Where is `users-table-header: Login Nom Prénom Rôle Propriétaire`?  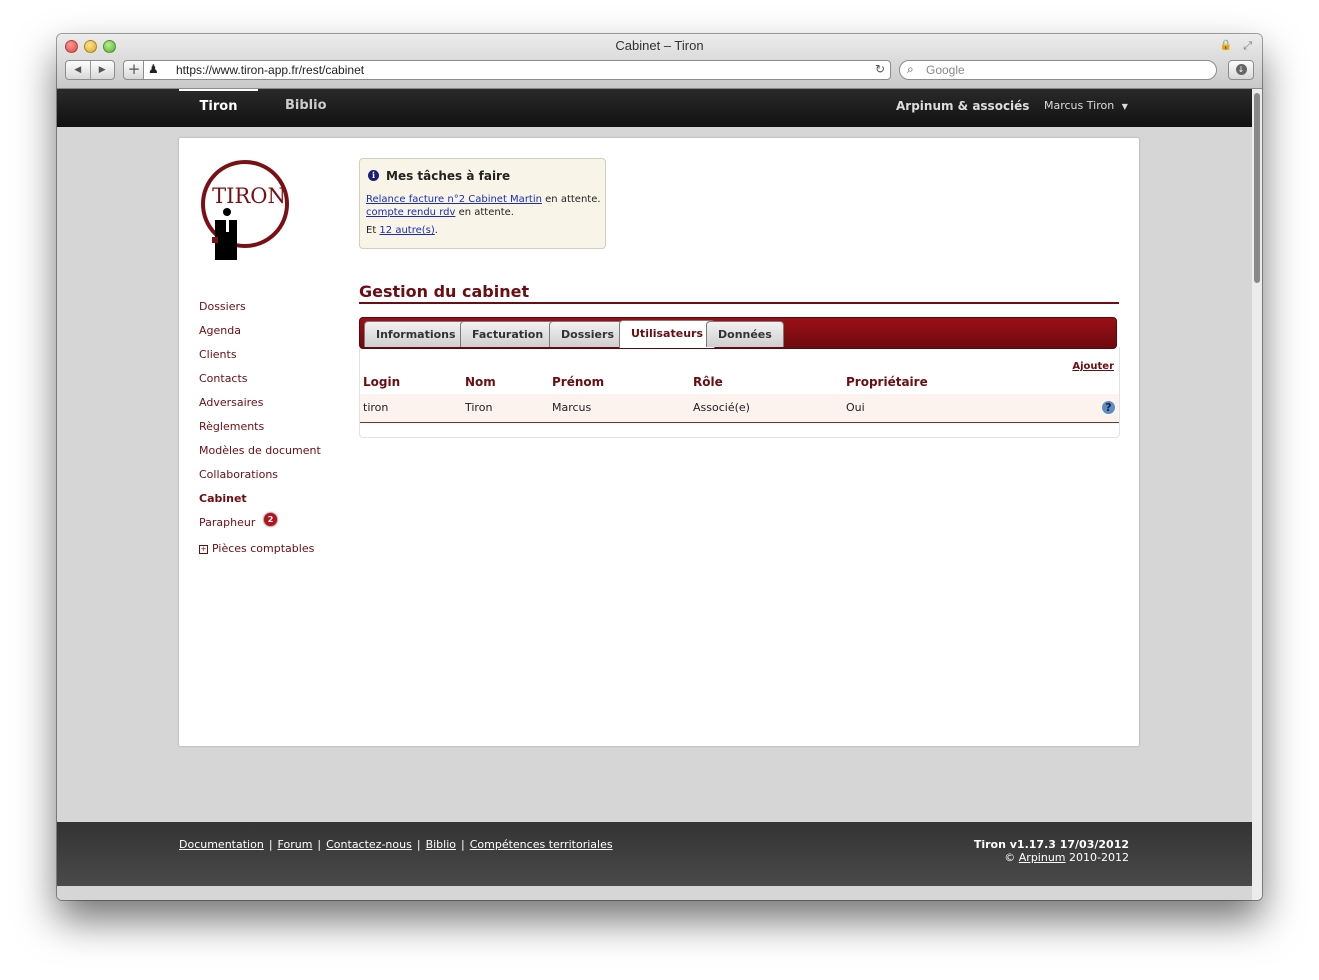
users-table-header: Login Nom Prénom Rôle Propriétaire is located at coordinates (739, 384).